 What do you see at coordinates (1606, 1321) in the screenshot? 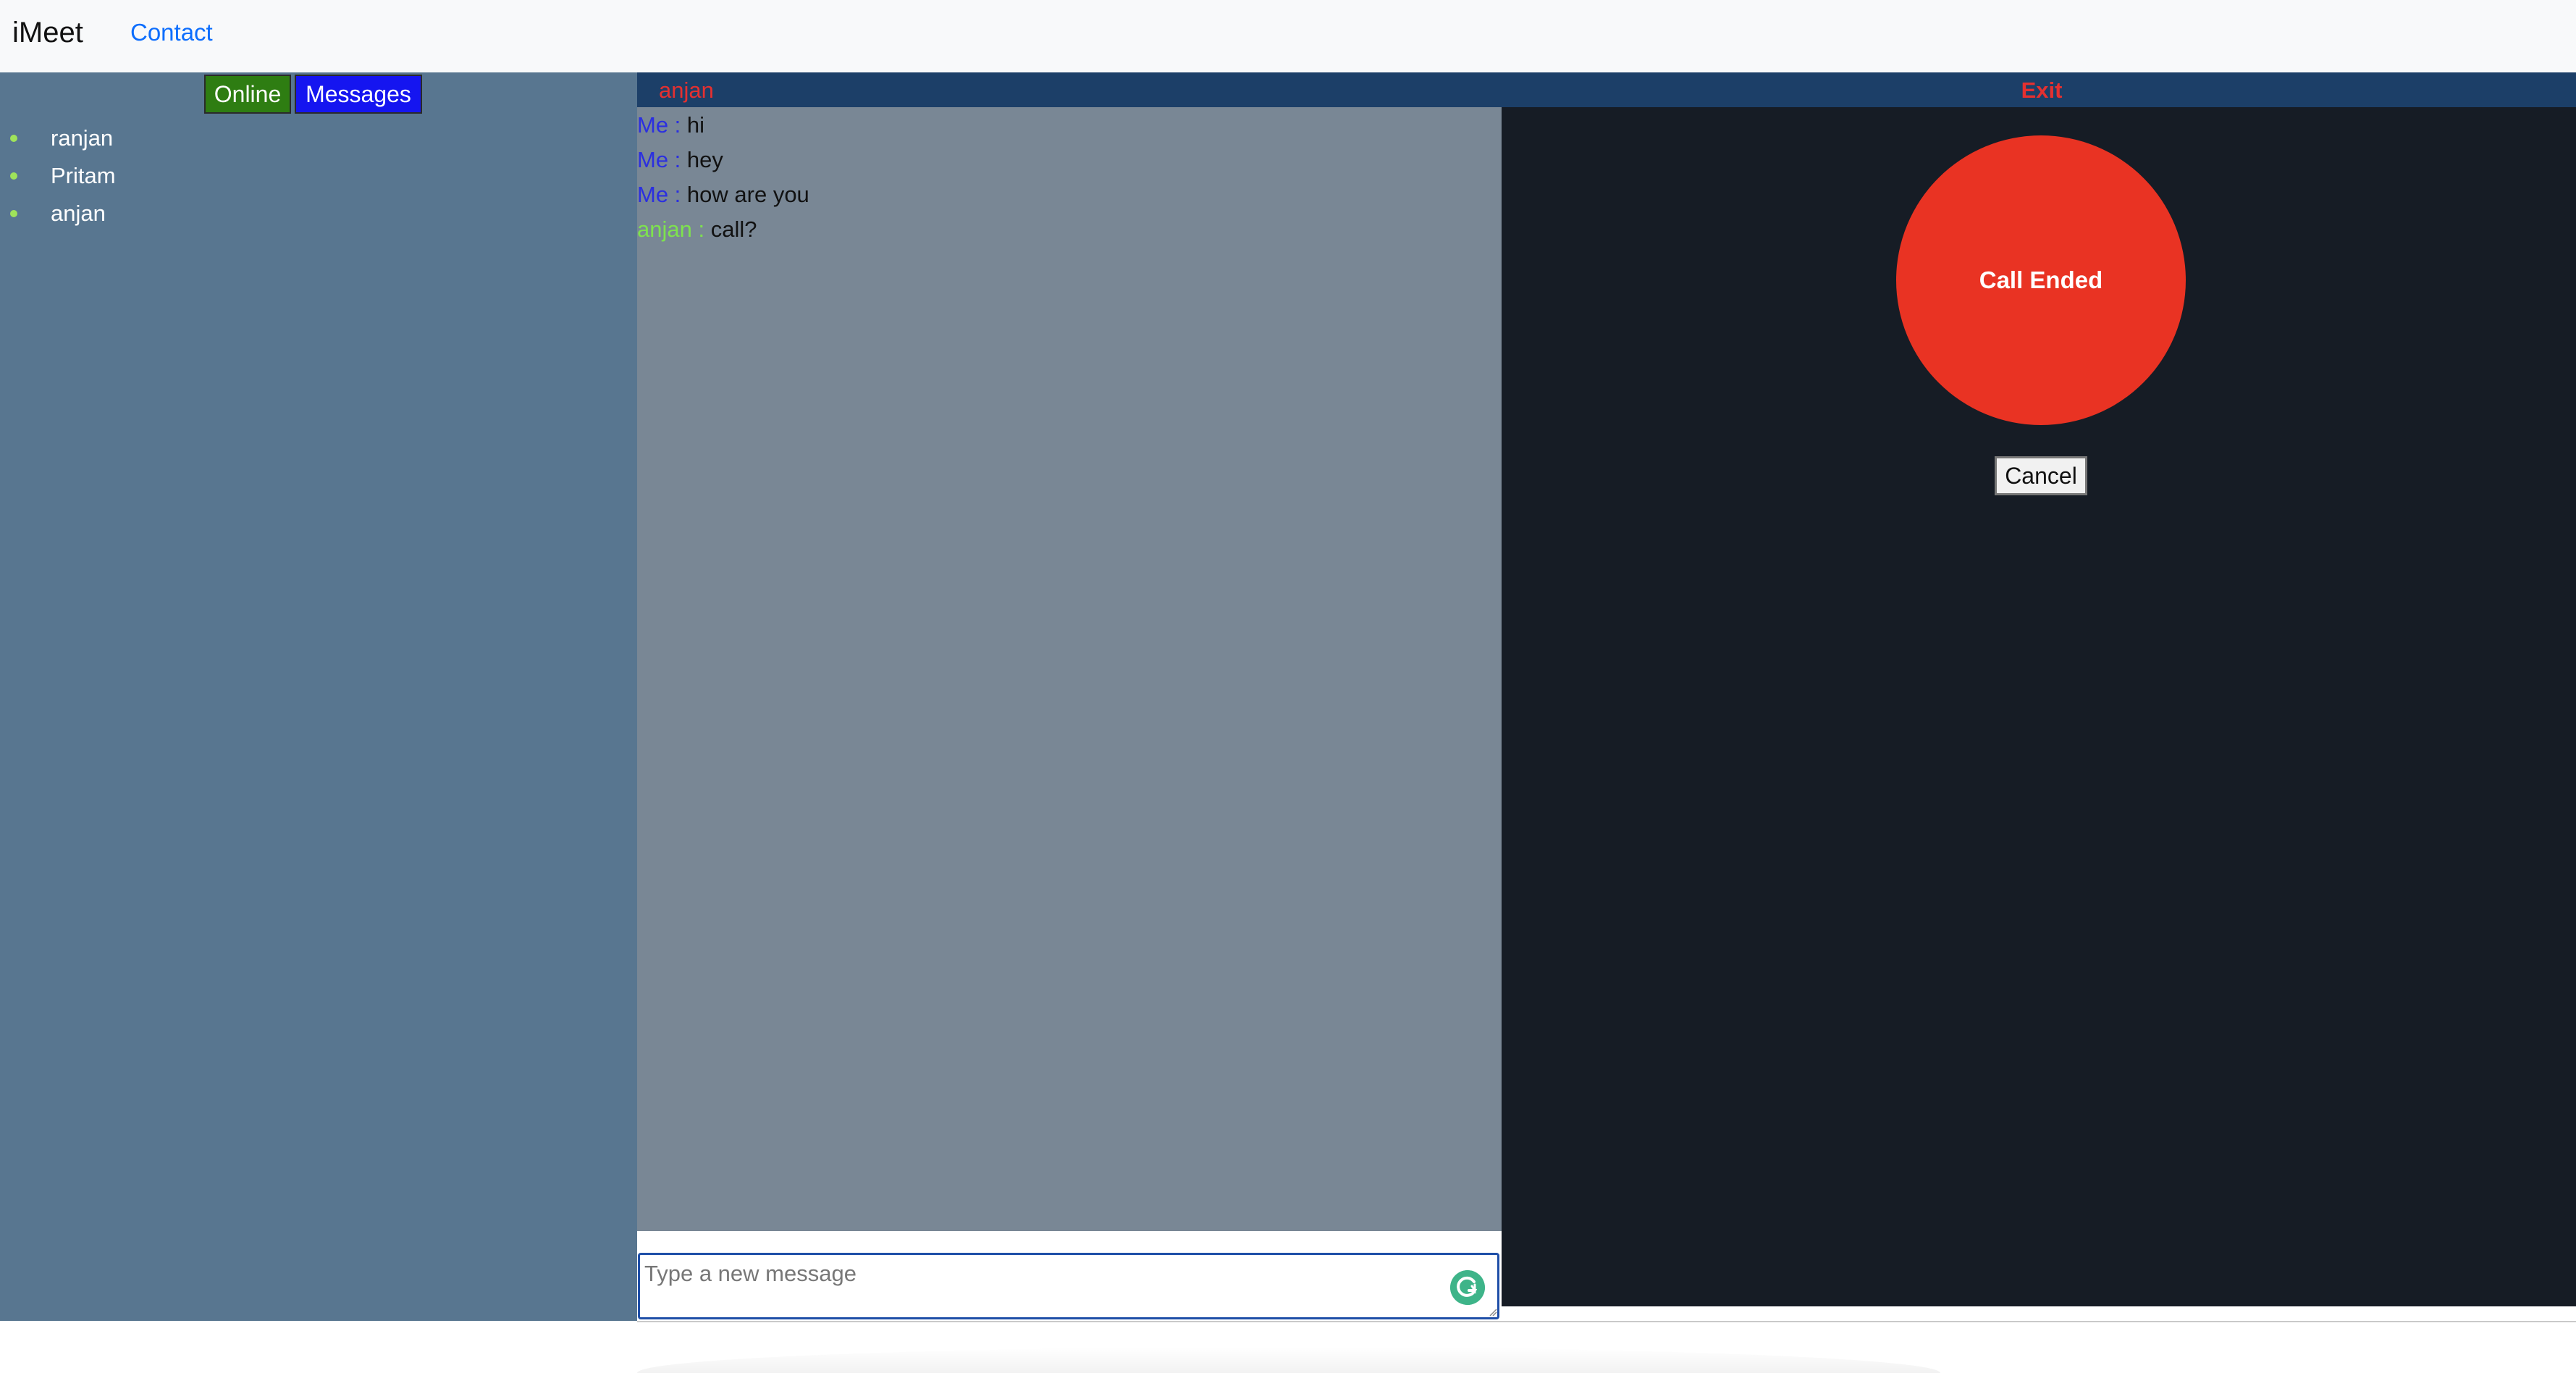
I see `divider` at bounding box center [1606, 1321].